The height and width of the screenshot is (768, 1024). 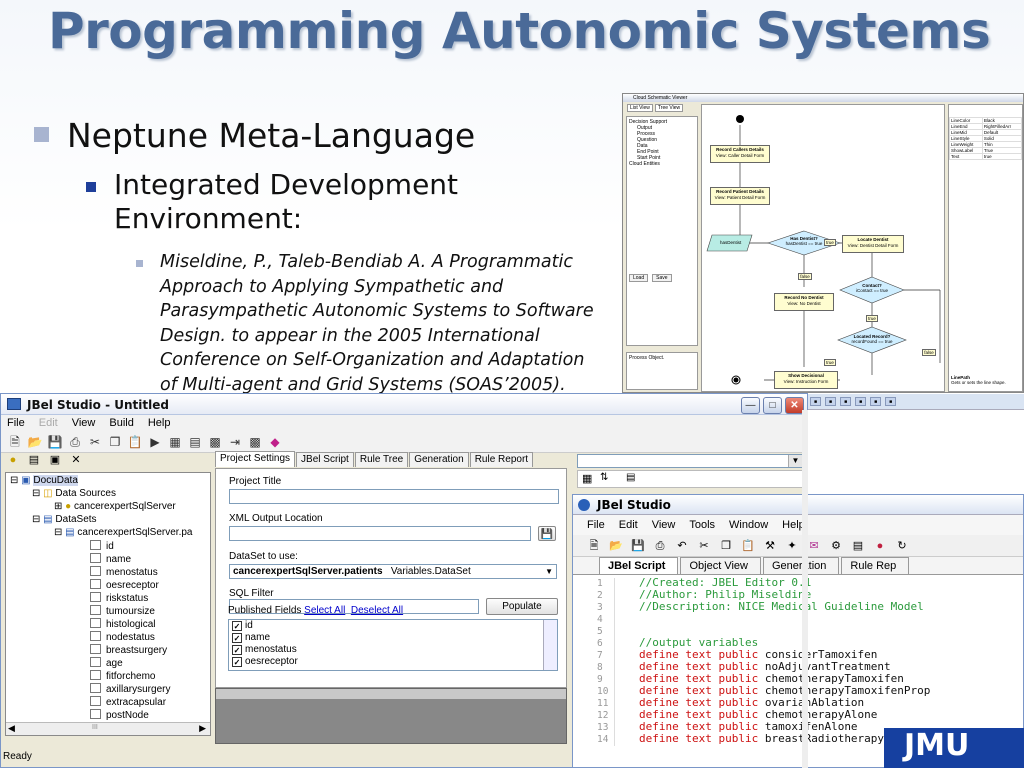 What do you see at coordinates (202, 728) in the screenshot?
I see `scroll-right-icon: ▶` at bounding box center [202, 728].